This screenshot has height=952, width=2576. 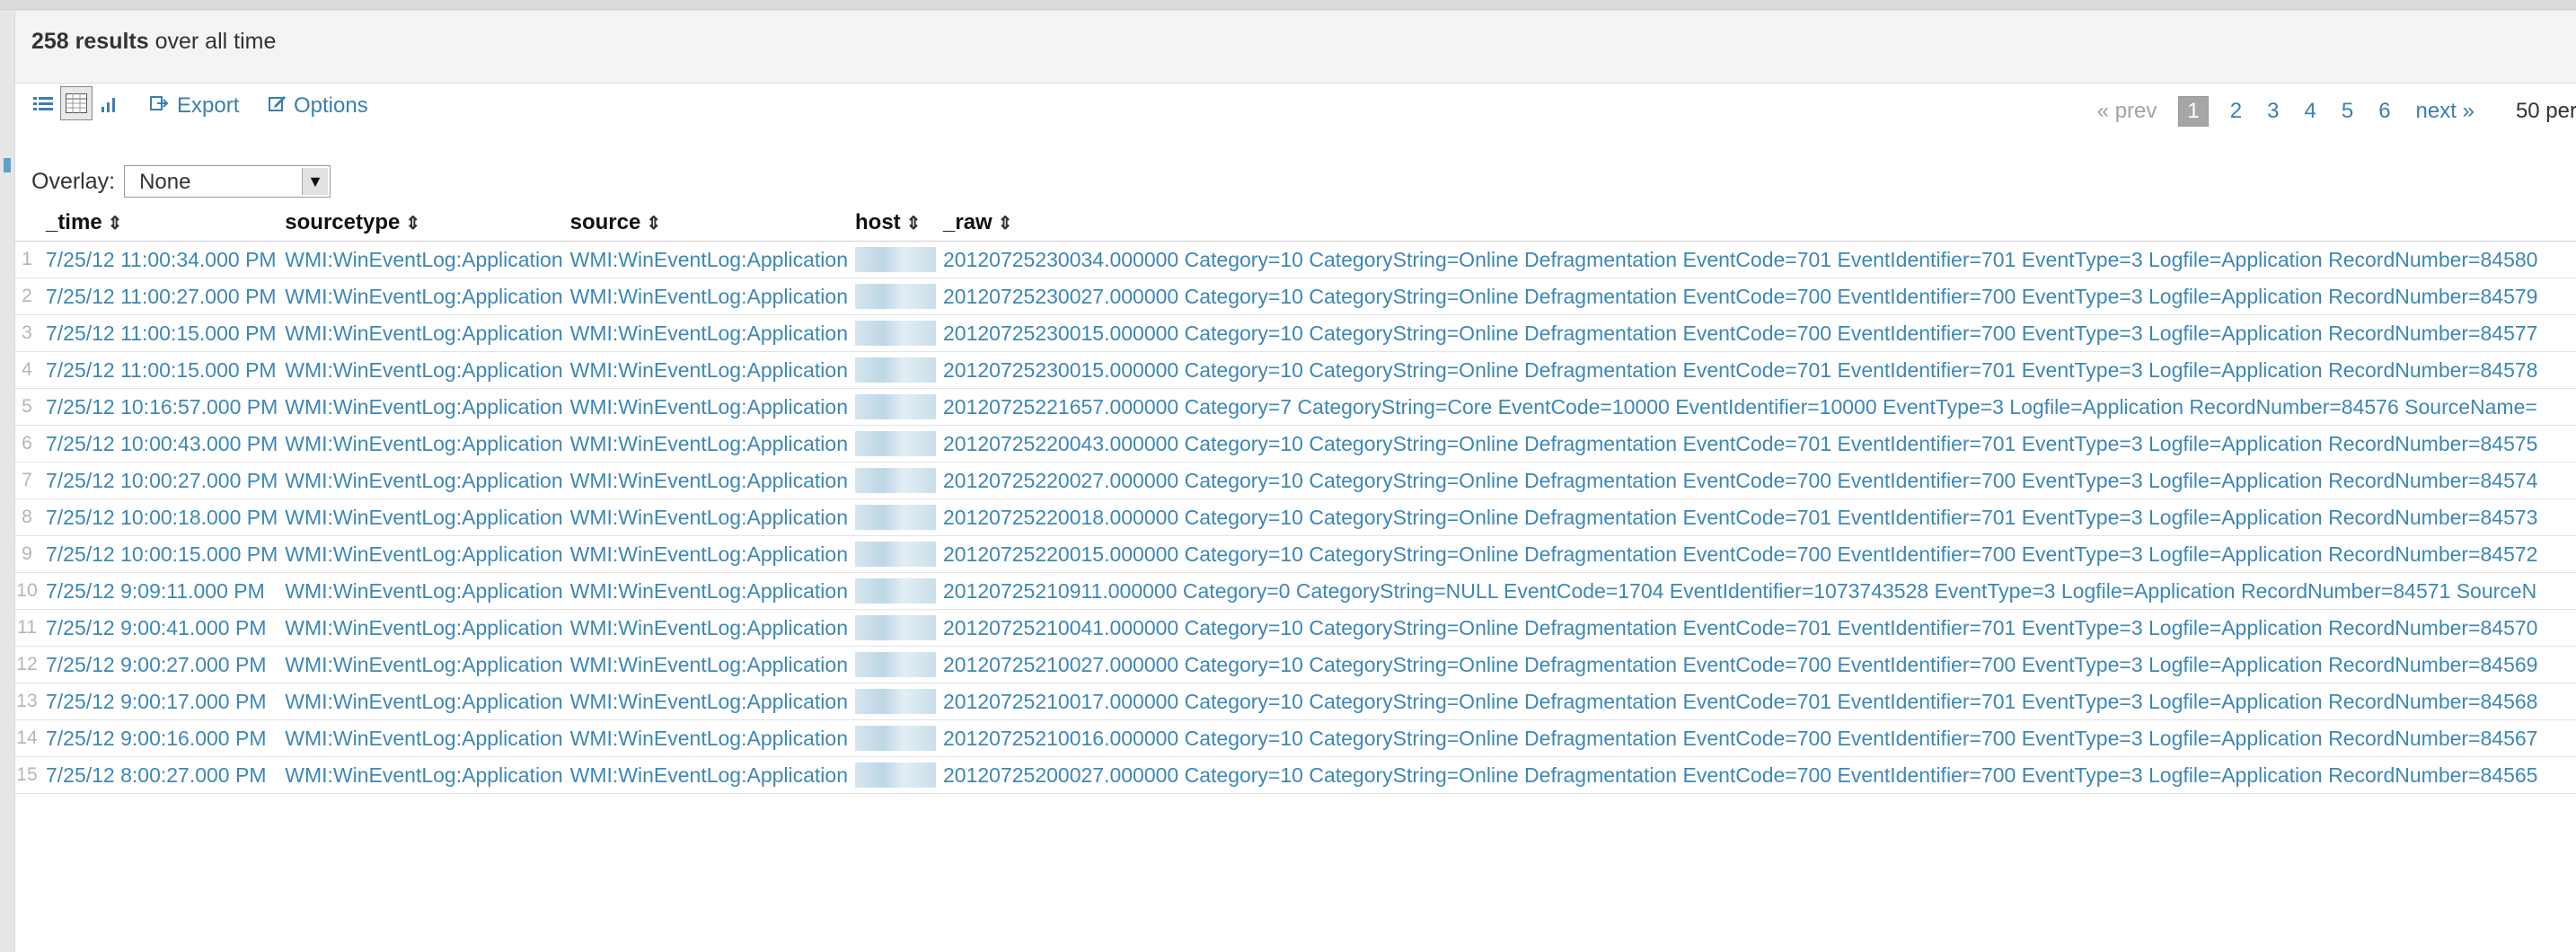 What do you see at coordinates (2347, 111) in the screenshot?
I see `page-link-5: 5` at bounding box center [2347, 111].